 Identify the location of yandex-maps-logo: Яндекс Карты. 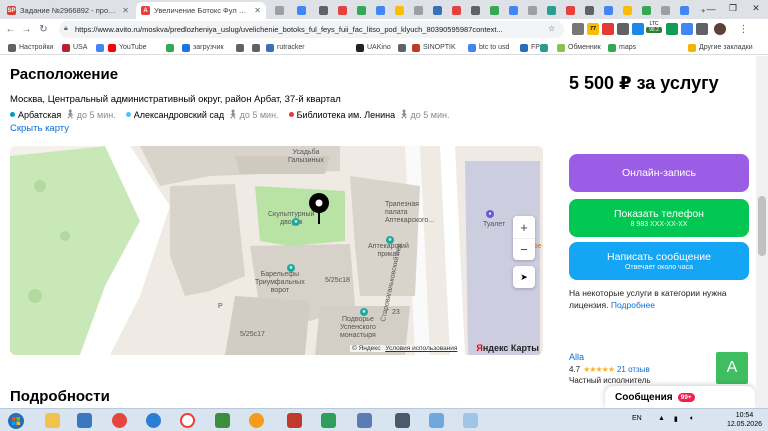
(507, 348).